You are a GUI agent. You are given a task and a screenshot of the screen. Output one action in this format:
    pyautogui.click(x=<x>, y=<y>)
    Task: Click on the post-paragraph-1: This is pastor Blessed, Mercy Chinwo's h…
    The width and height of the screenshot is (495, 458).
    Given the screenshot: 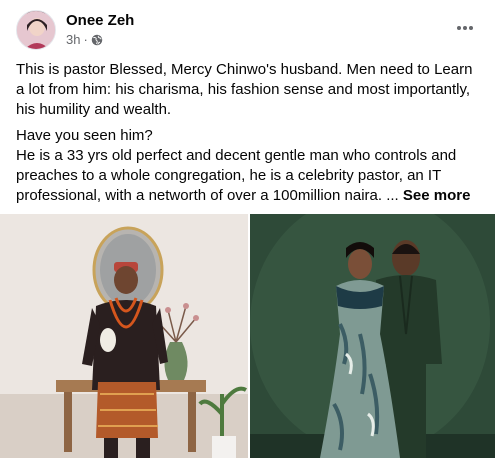 What is the action you would take?
    pyautogui.click(x=244, y=89)
    